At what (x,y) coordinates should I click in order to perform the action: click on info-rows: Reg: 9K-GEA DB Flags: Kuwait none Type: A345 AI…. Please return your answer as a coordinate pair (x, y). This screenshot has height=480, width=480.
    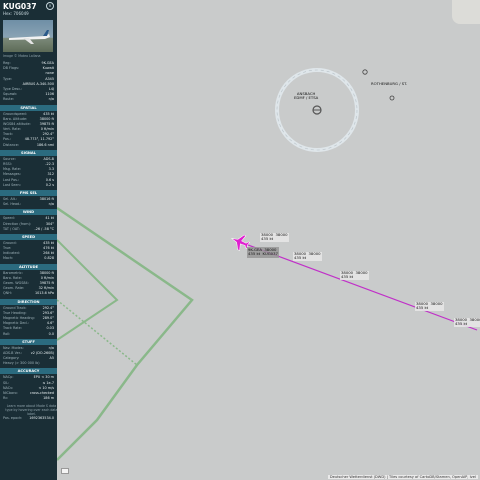
    Looking at the image, I should click on (28, 241).